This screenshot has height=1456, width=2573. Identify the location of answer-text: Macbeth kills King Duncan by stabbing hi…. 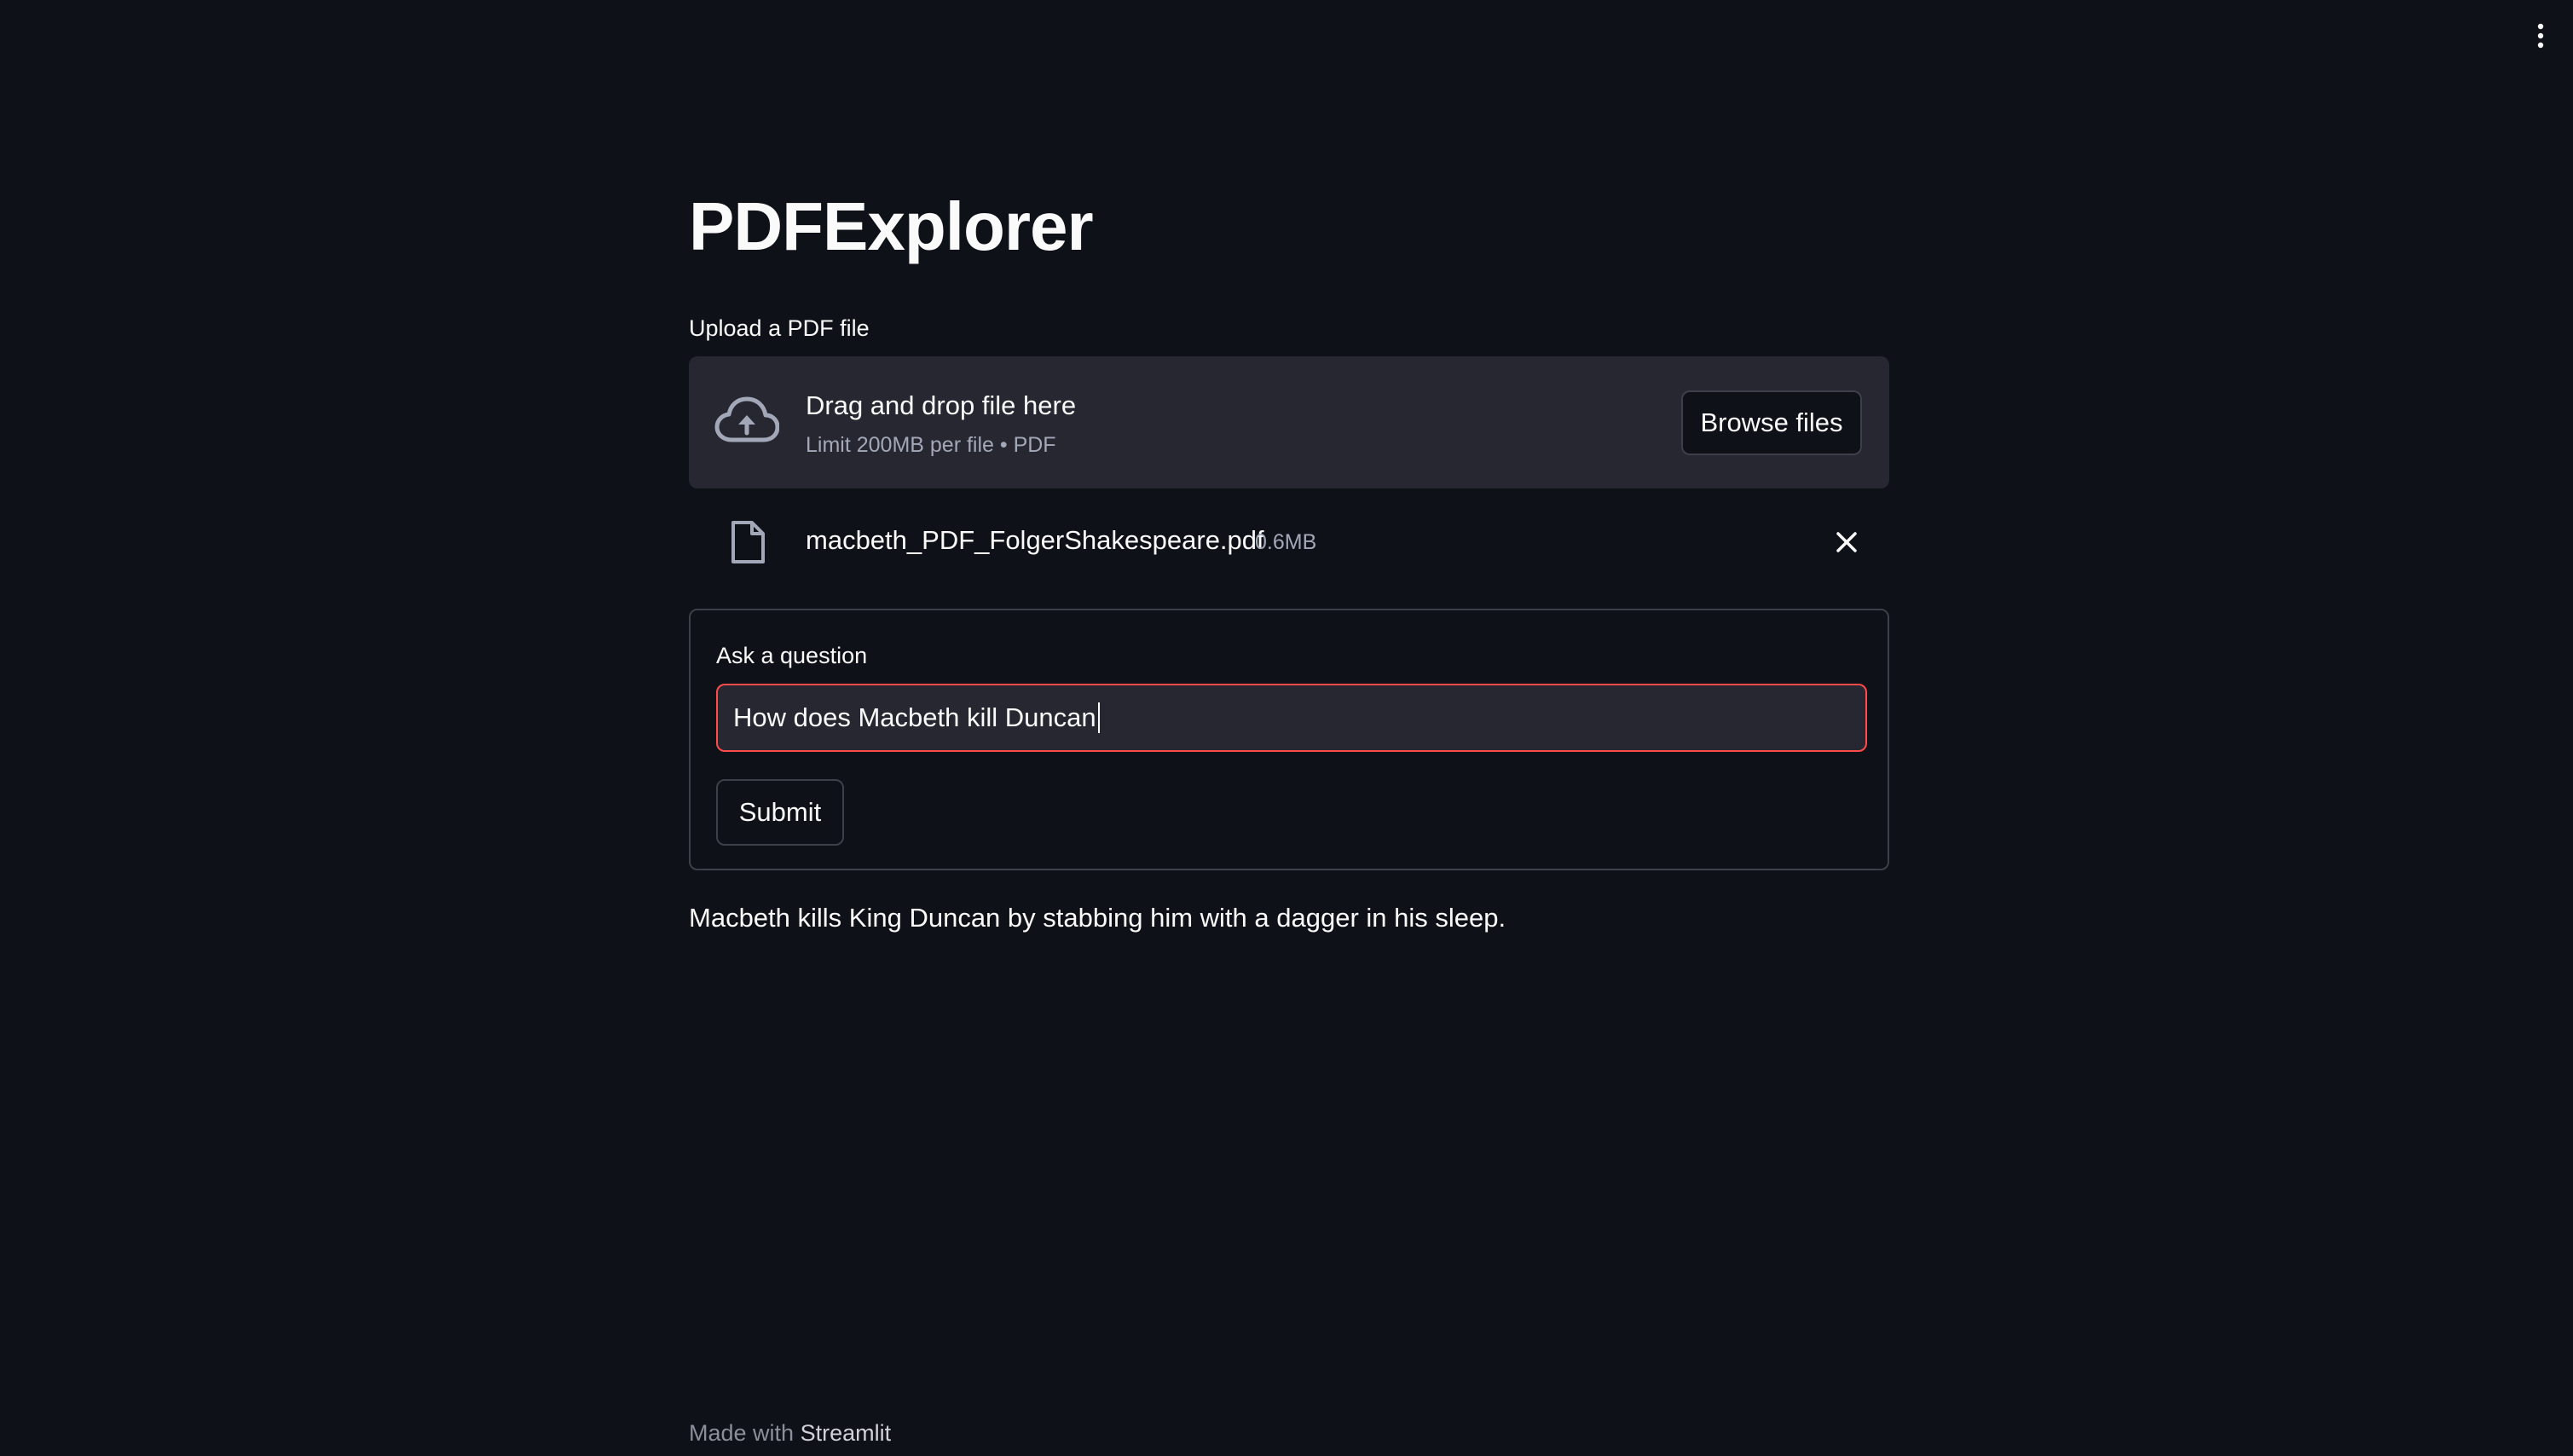
(1097, 918).